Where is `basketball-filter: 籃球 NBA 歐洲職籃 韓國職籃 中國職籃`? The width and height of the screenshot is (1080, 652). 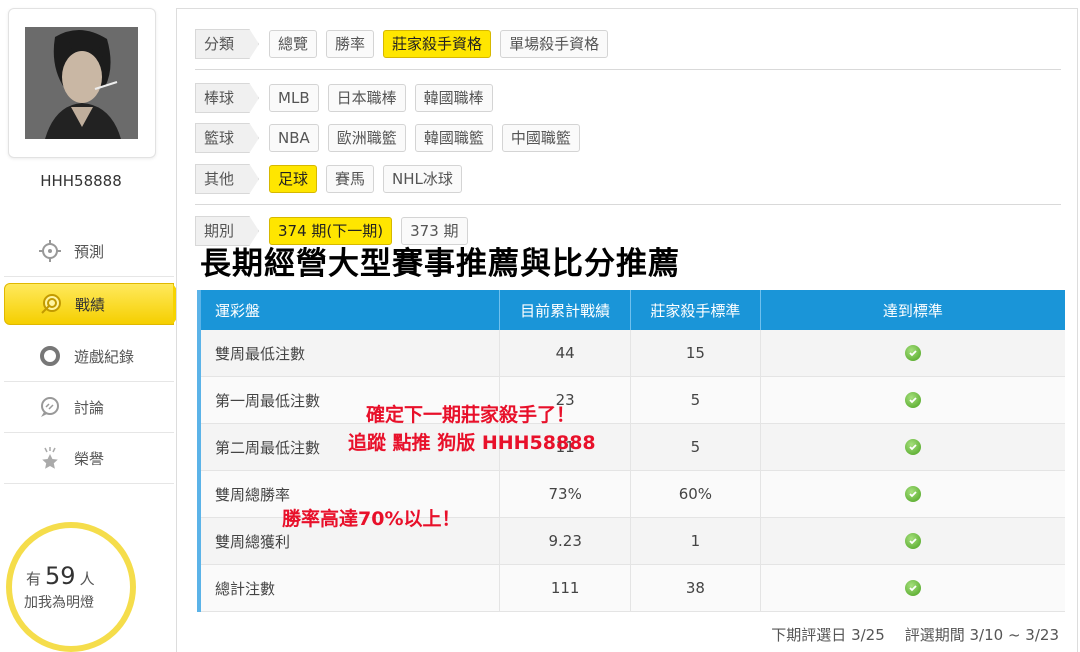
basketball-filter: 籃球 NBA 歐洲職籃 韓國職籃 中國職籃 is located at coordinates (392, 138).